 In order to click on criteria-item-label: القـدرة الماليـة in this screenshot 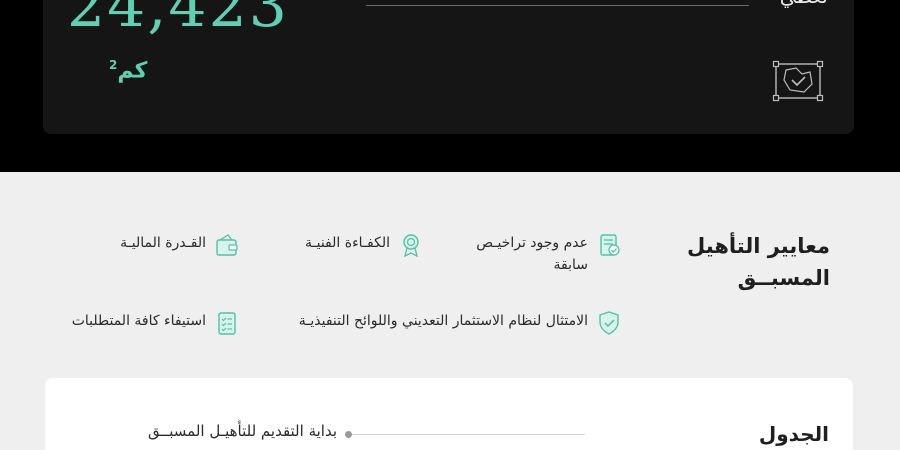, I will do `click(163, 243)`.